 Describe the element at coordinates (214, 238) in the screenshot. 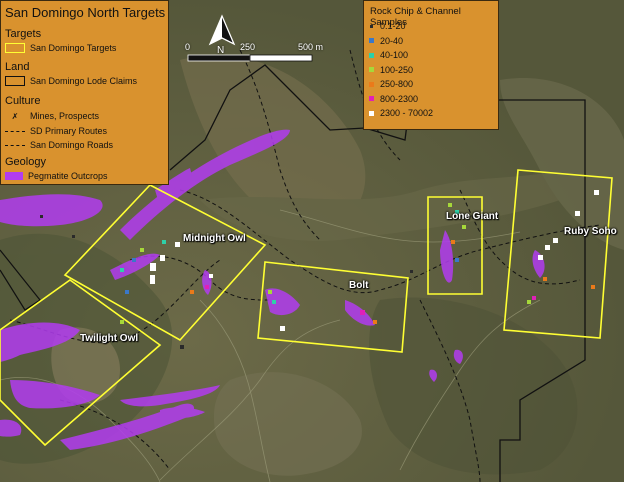

I see `target-label-midnight-owl: Midnight Owl` at that location.